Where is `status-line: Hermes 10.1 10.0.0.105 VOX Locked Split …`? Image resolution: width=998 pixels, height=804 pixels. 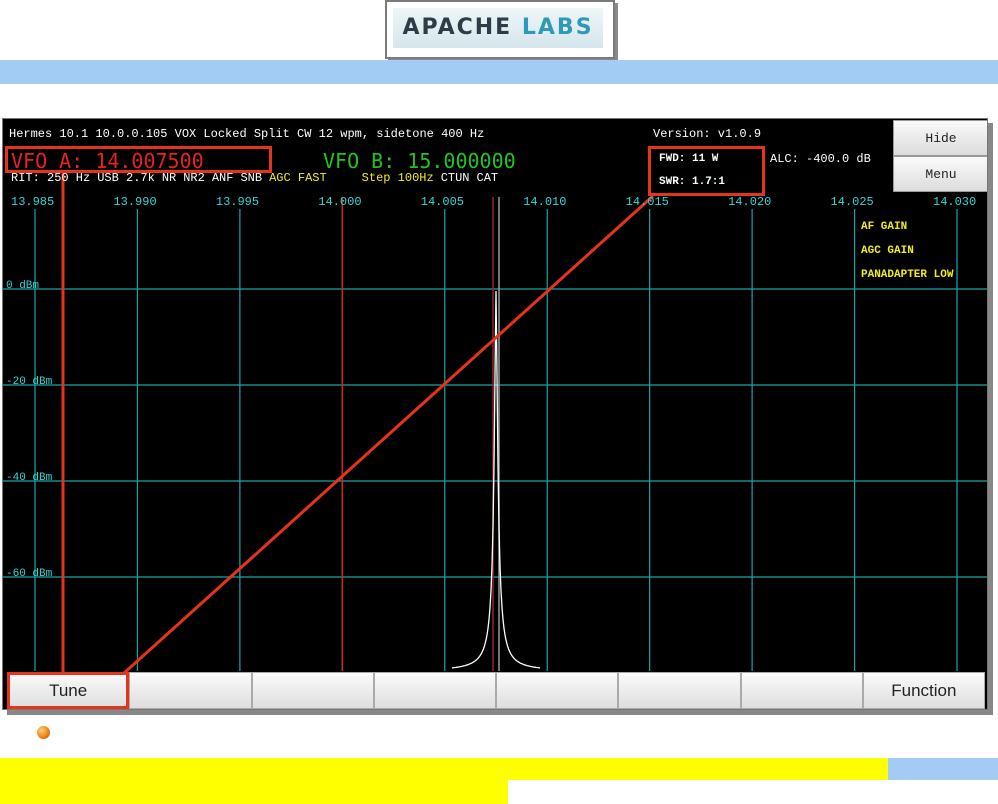 status-line: Hermes 10.1 10.0.0.105 VOX Locked Split … is located at coordinates (247, 134).